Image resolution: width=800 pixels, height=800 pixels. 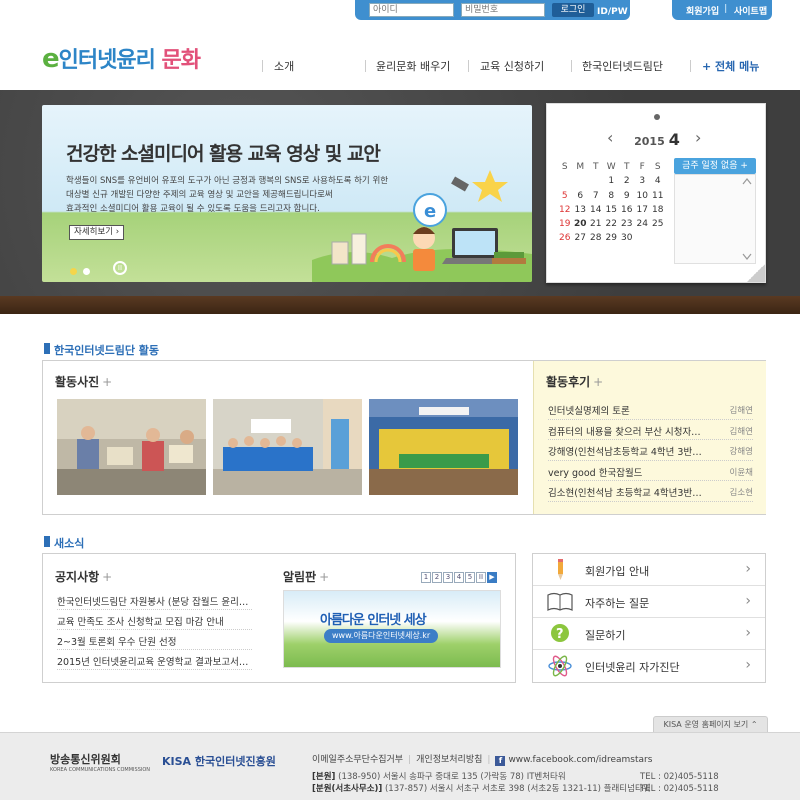 What do you see at coordinates (426, 577) in the screenshot?
I see `pager-page: 1` at bounding box center [426, 577].